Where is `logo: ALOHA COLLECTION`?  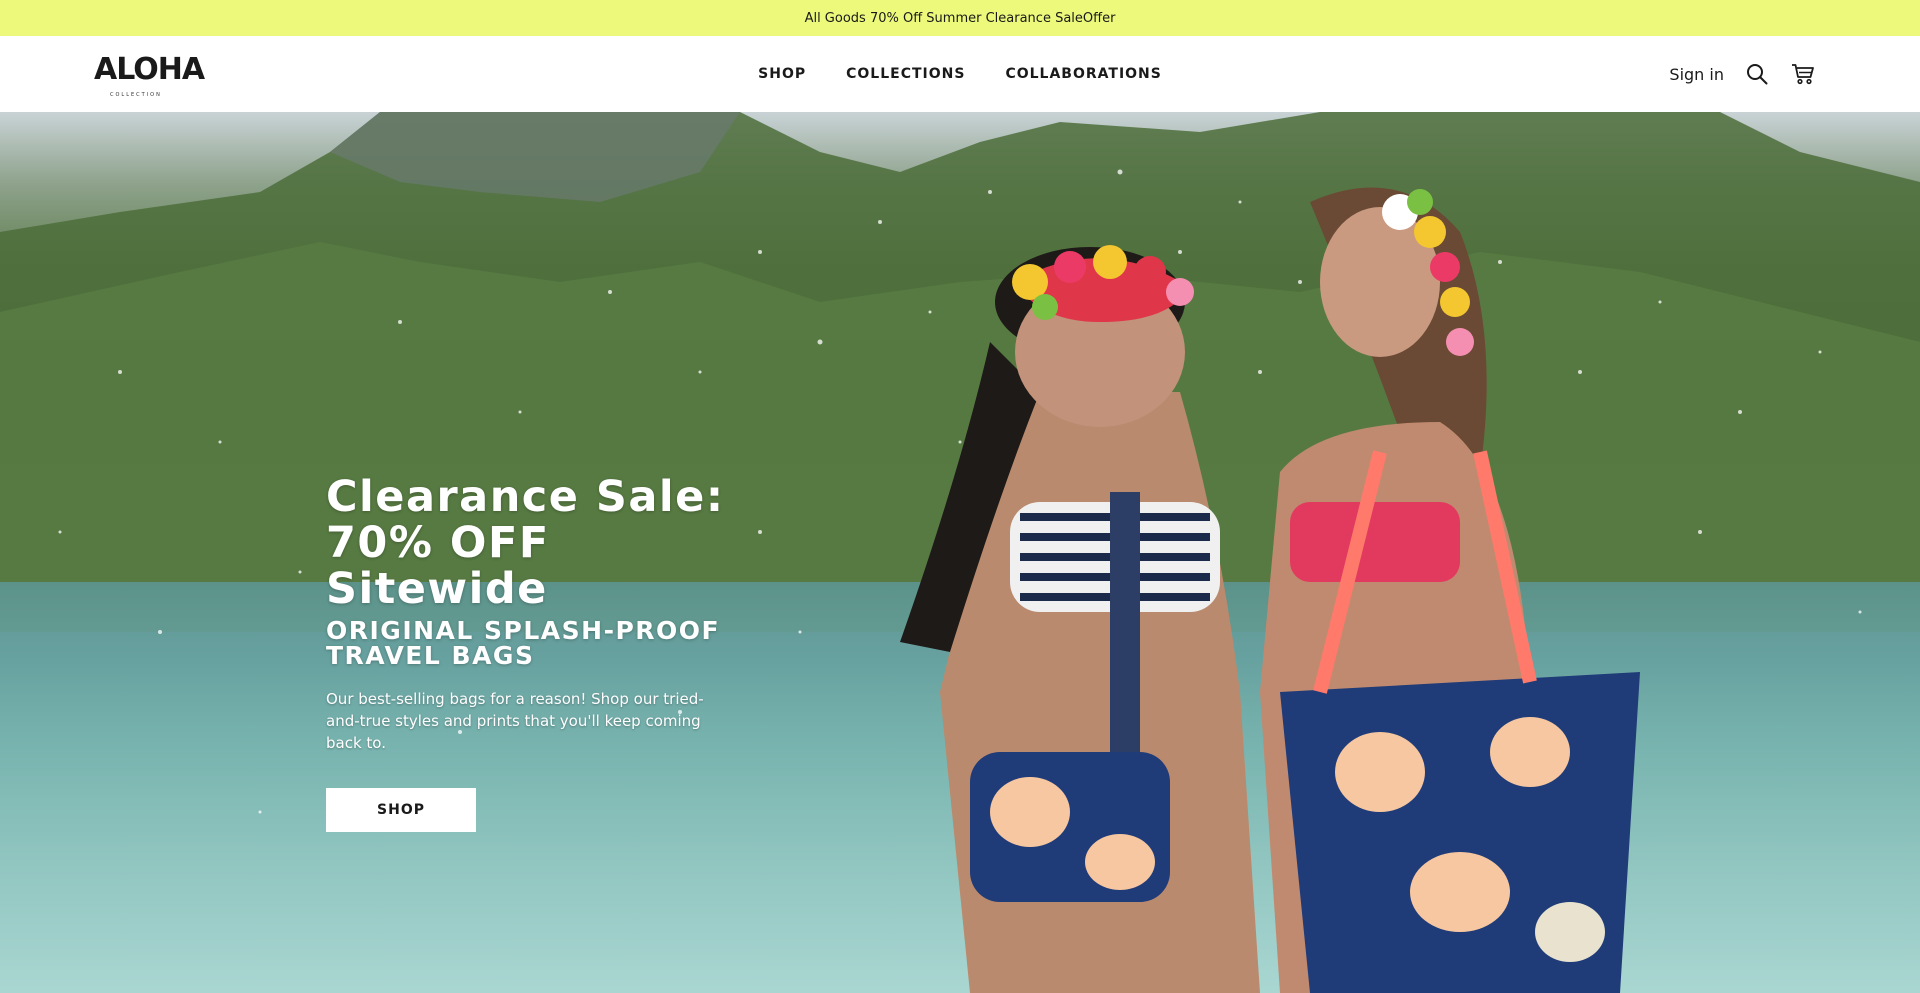
logo: ALOHA COLLECTION is located at coordinates (148, 74).